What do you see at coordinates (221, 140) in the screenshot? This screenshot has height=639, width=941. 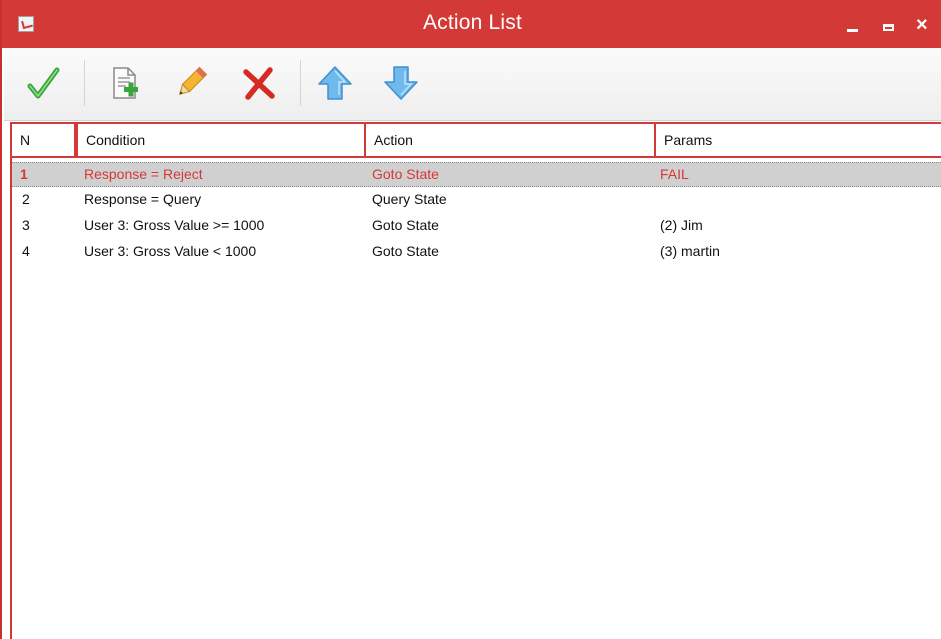 I see `column-header-condition: Condition` at bounding box center [221, 140].